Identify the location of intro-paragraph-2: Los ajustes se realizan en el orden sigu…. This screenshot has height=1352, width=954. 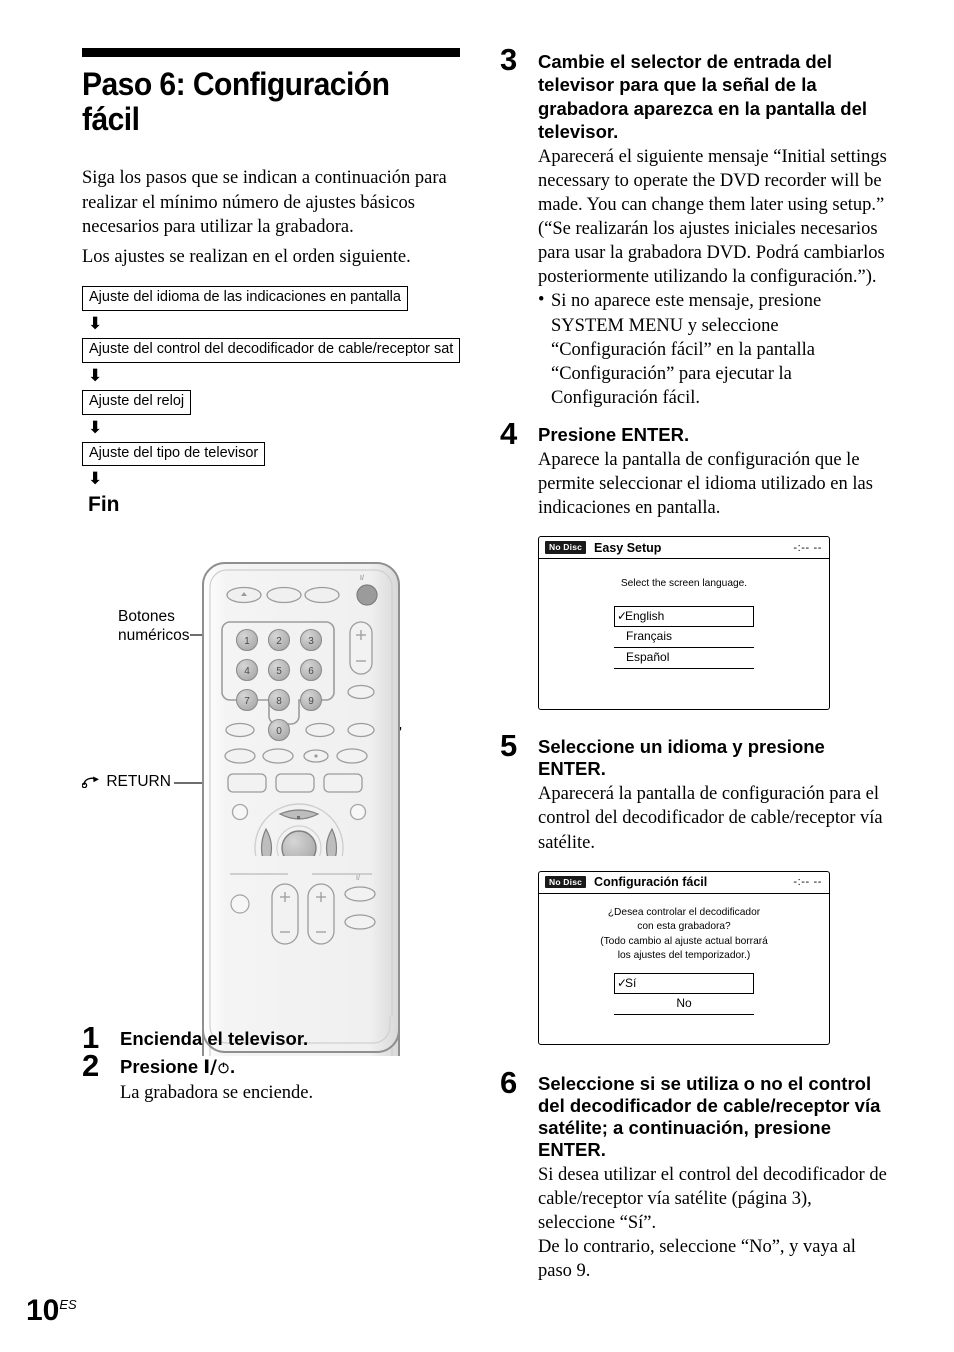
(246, 257).